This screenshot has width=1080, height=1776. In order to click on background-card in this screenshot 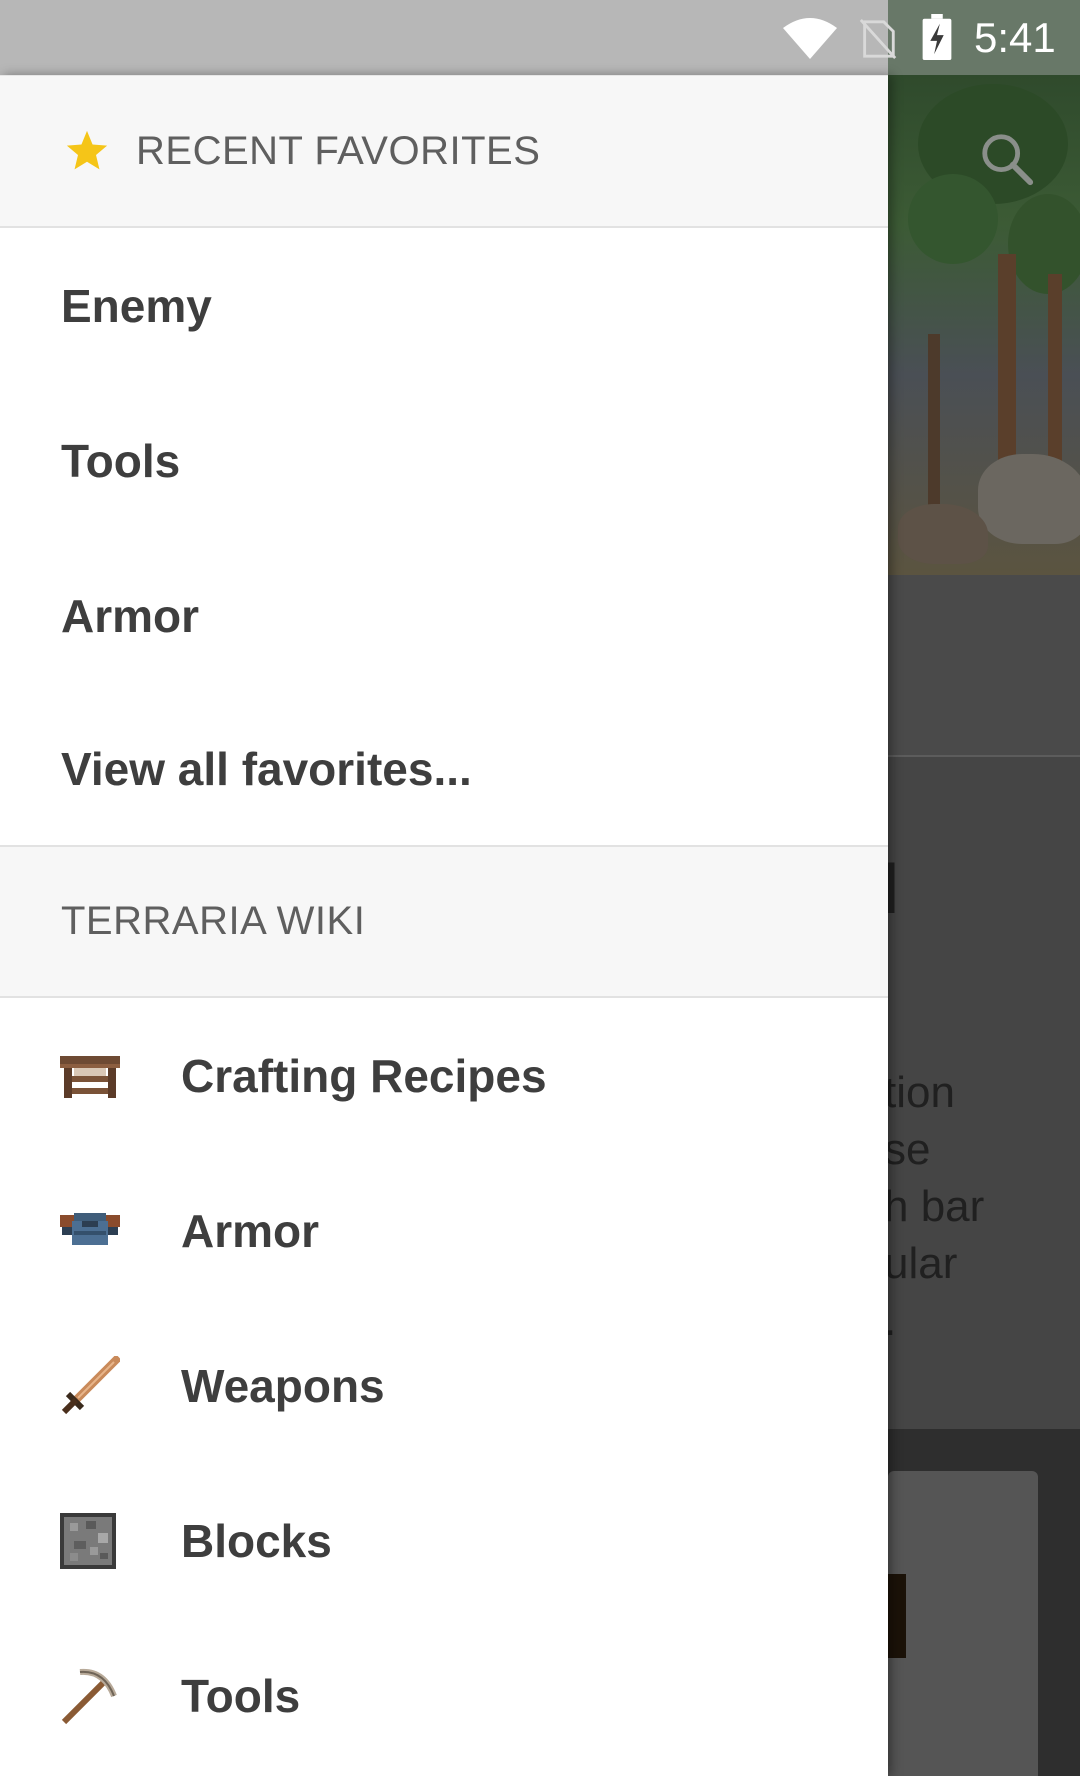, I will do `click(963, 1623)`.